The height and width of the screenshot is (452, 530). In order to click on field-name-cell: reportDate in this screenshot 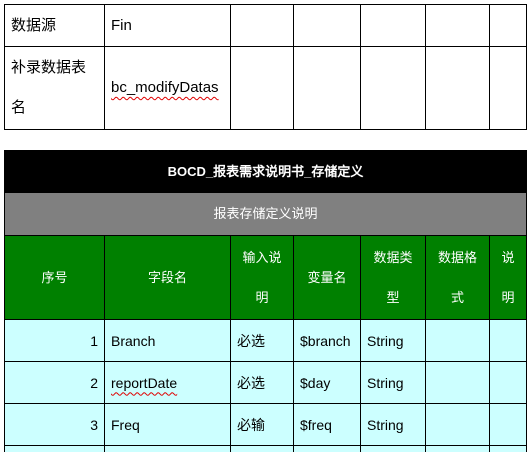, I will do `click(168, 383)`.